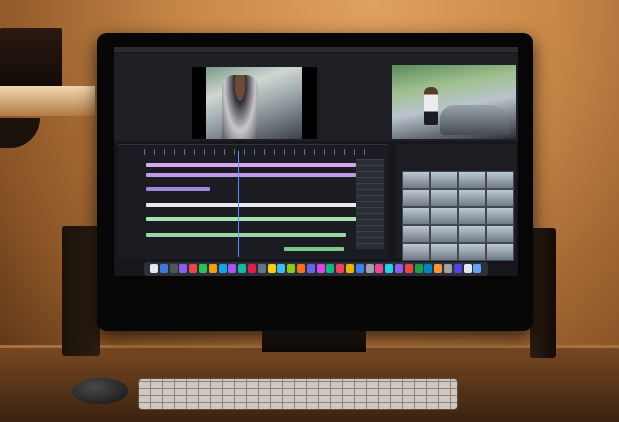  I want to click on timeline-panel, so click(253, 201).